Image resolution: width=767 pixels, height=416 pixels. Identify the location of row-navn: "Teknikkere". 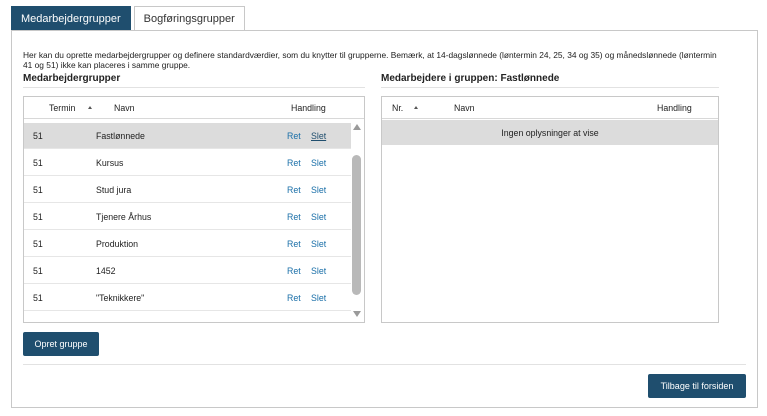
(120, 298).